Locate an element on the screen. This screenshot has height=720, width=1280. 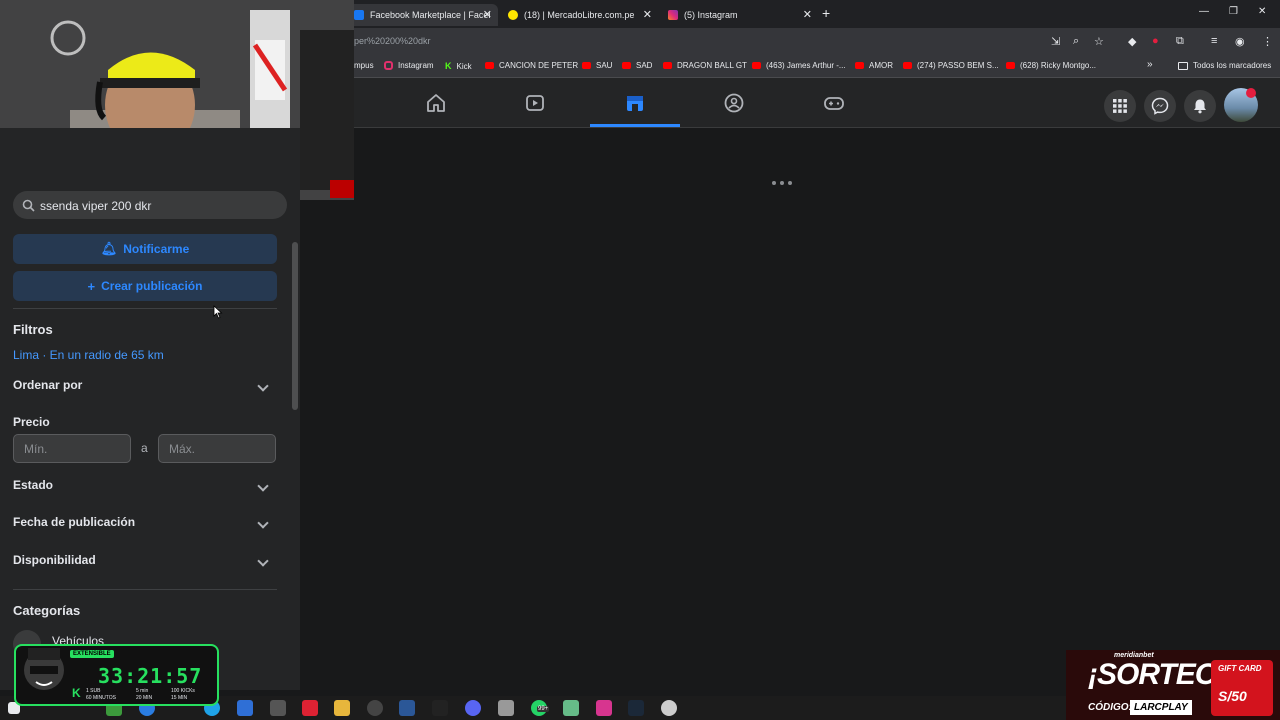
menu-grid-button is located at coordinates (1120, 106).